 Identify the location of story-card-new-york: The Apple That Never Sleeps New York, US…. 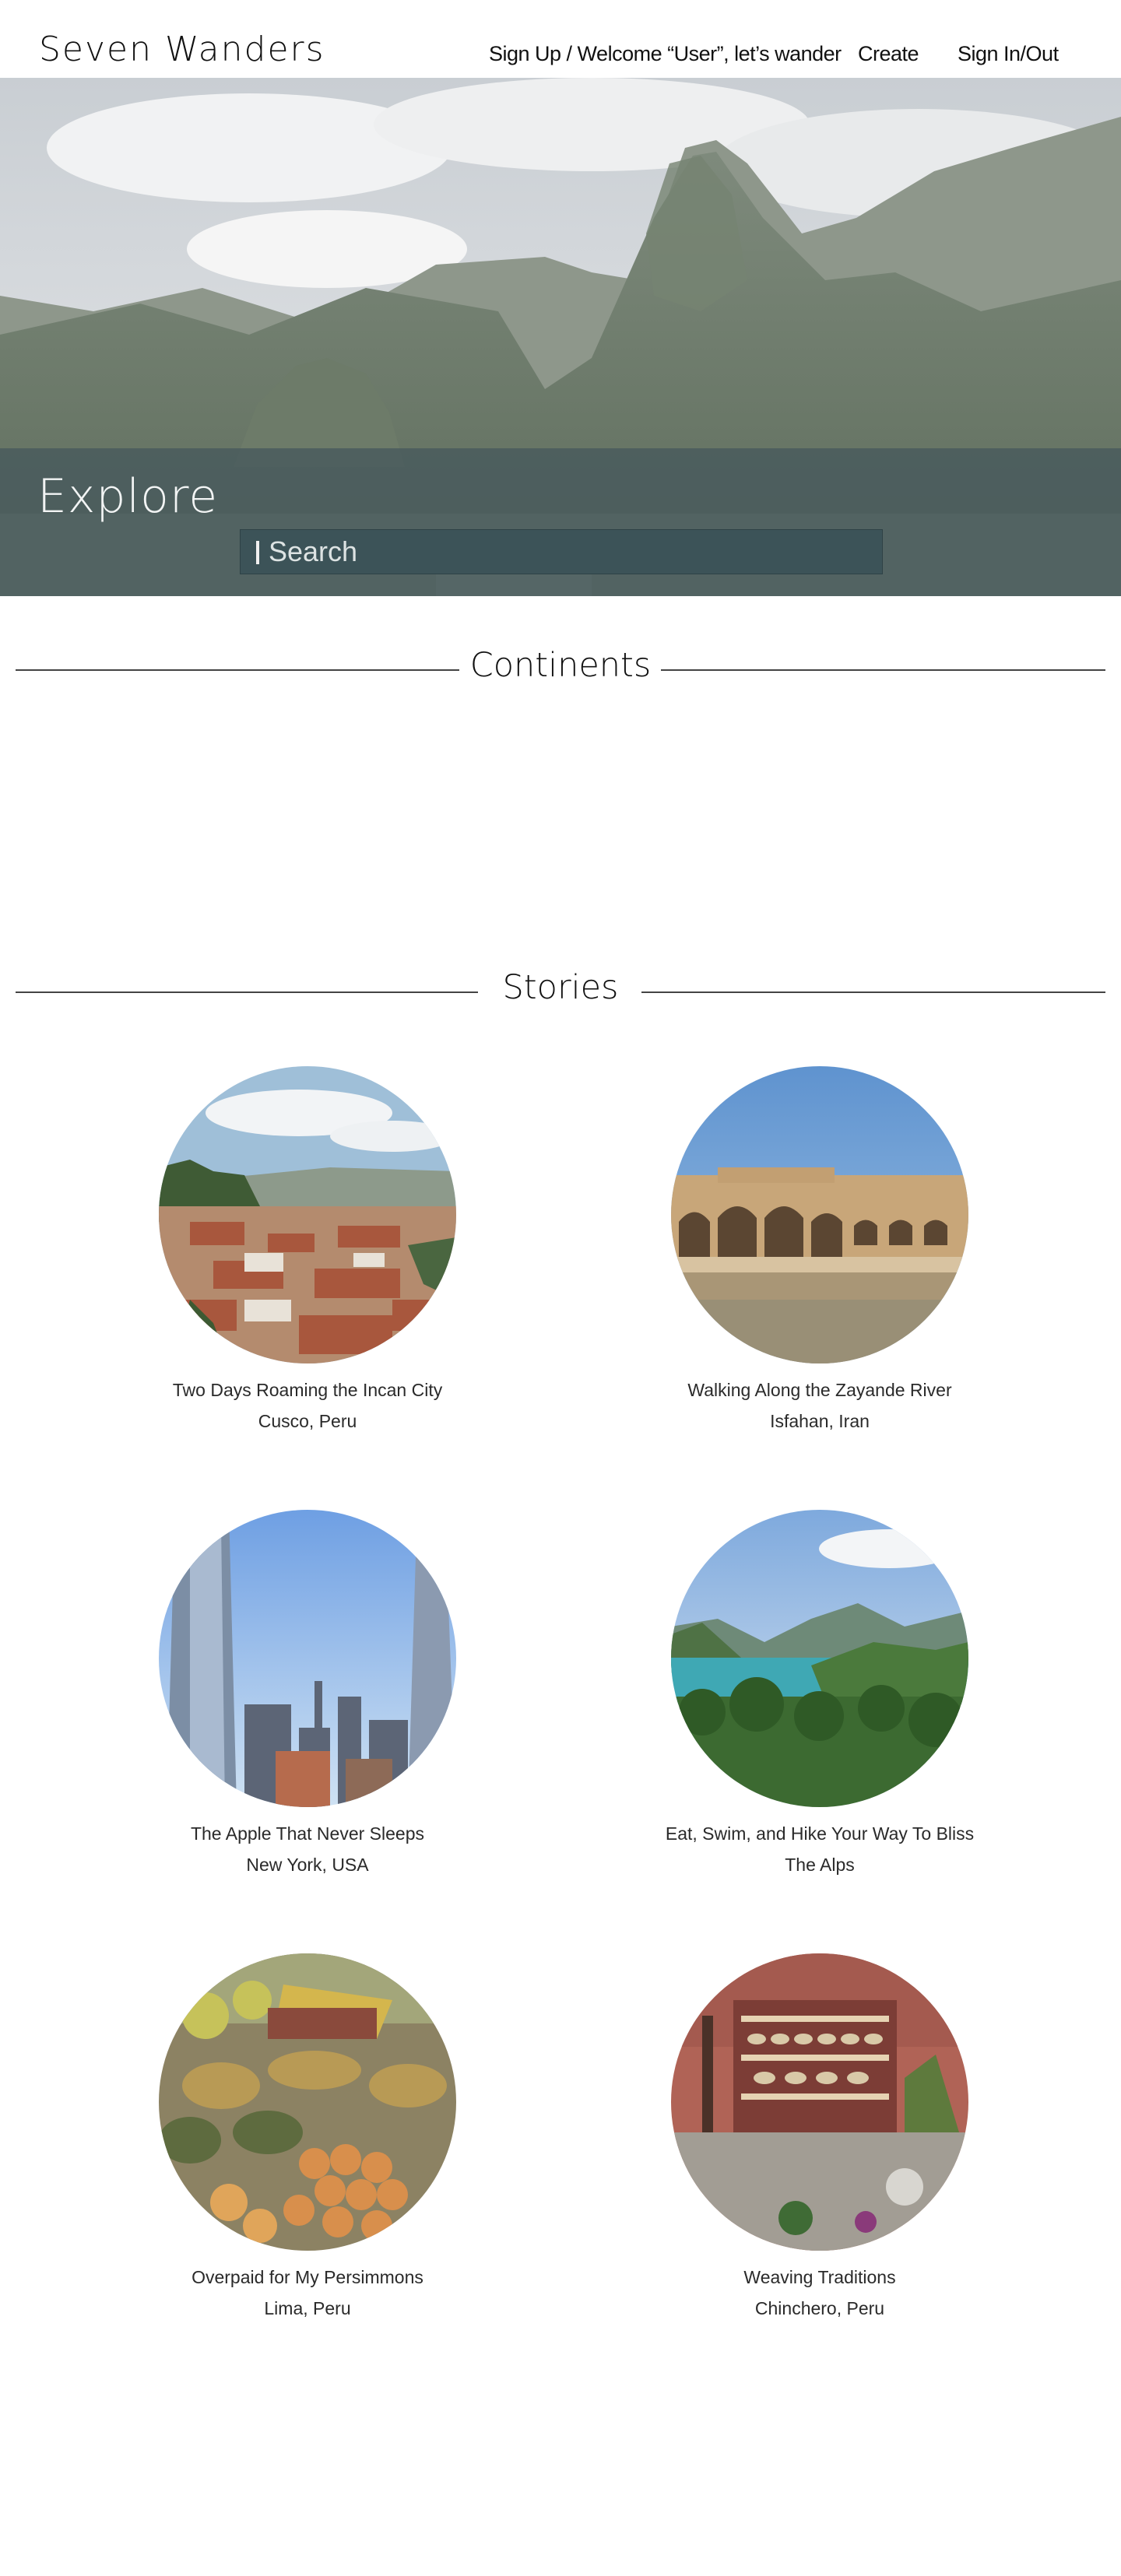
(307, 1695).